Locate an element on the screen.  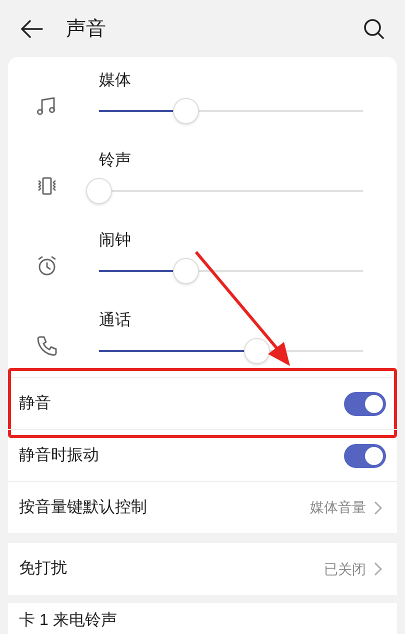
setting-label: 卡 1 来电铃声 is located at coordinates (68, 621).